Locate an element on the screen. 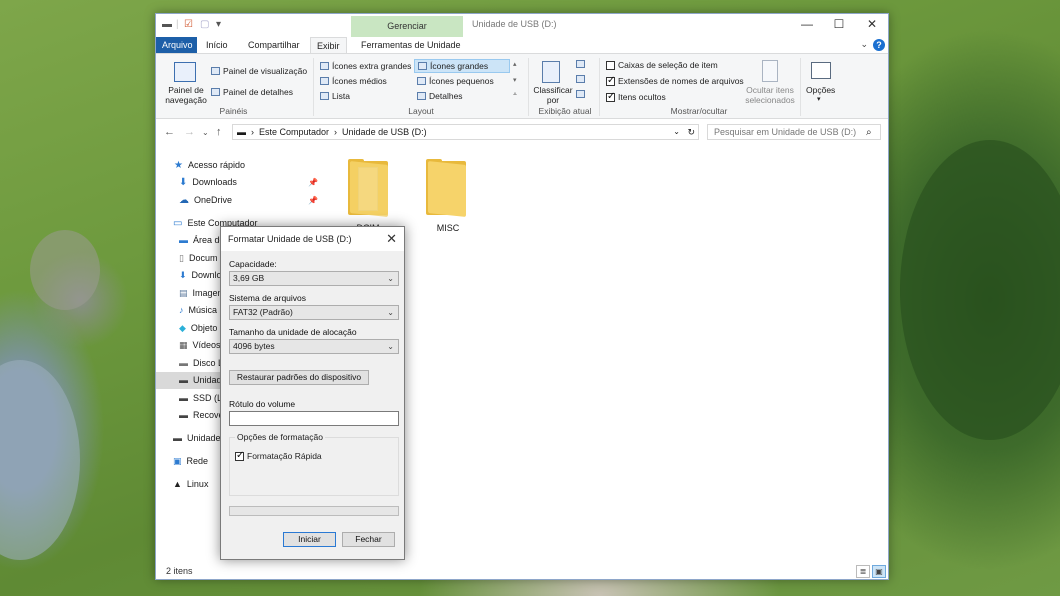 This screenshot has height=596, width=1060. download-arrow-icon: ⬇ is located at coordinates (183, 275).